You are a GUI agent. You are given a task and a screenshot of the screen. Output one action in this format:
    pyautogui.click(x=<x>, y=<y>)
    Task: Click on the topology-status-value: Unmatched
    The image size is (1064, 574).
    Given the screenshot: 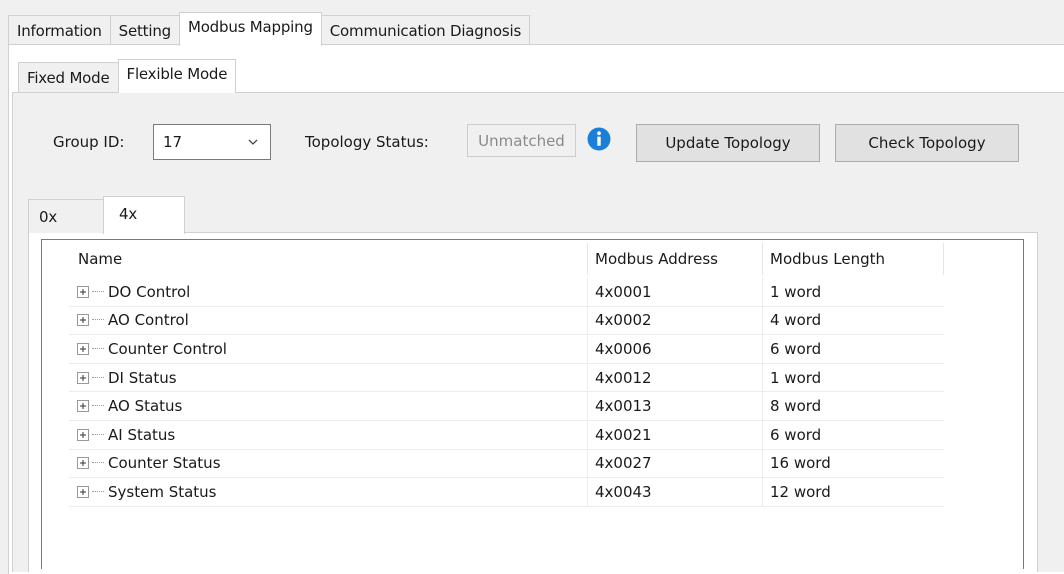 What is the action you would take?
    pyautogui.click(x=521, y=140)
    